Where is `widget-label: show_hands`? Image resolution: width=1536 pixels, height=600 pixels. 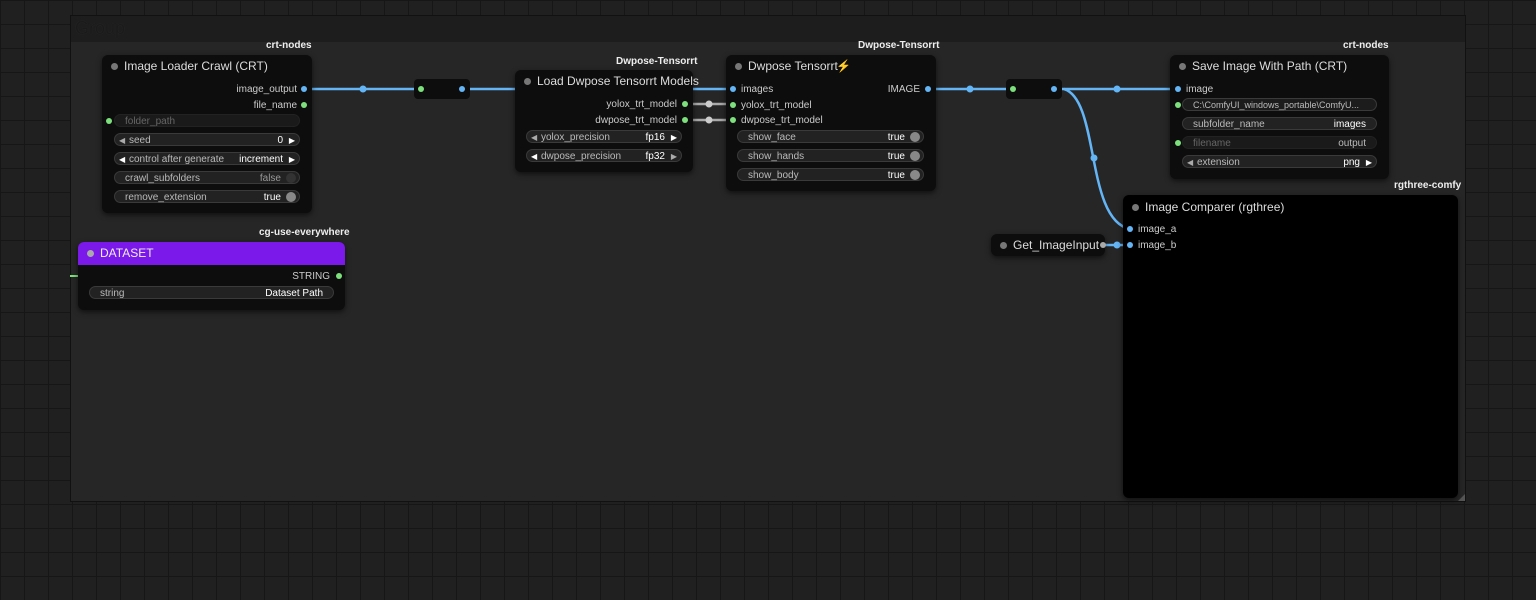 widget-label: show_hands is located at coordinates (776, 156).